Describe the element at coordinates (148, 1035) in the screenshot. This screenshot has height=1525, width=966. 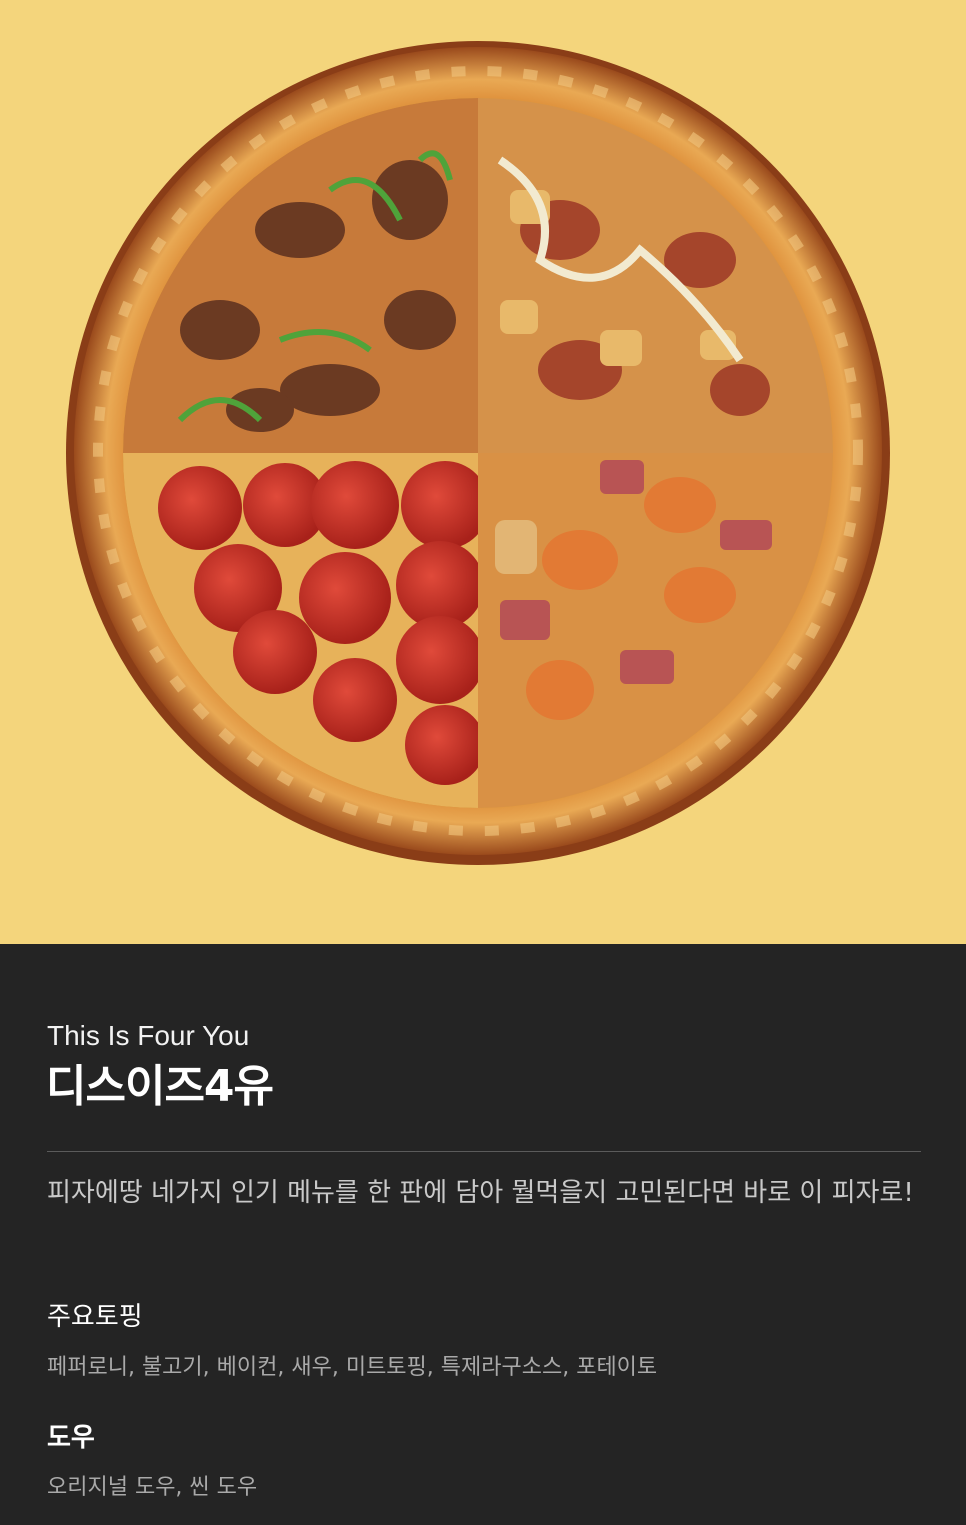
I see `product-subtitle: This Is Four You` at that location.